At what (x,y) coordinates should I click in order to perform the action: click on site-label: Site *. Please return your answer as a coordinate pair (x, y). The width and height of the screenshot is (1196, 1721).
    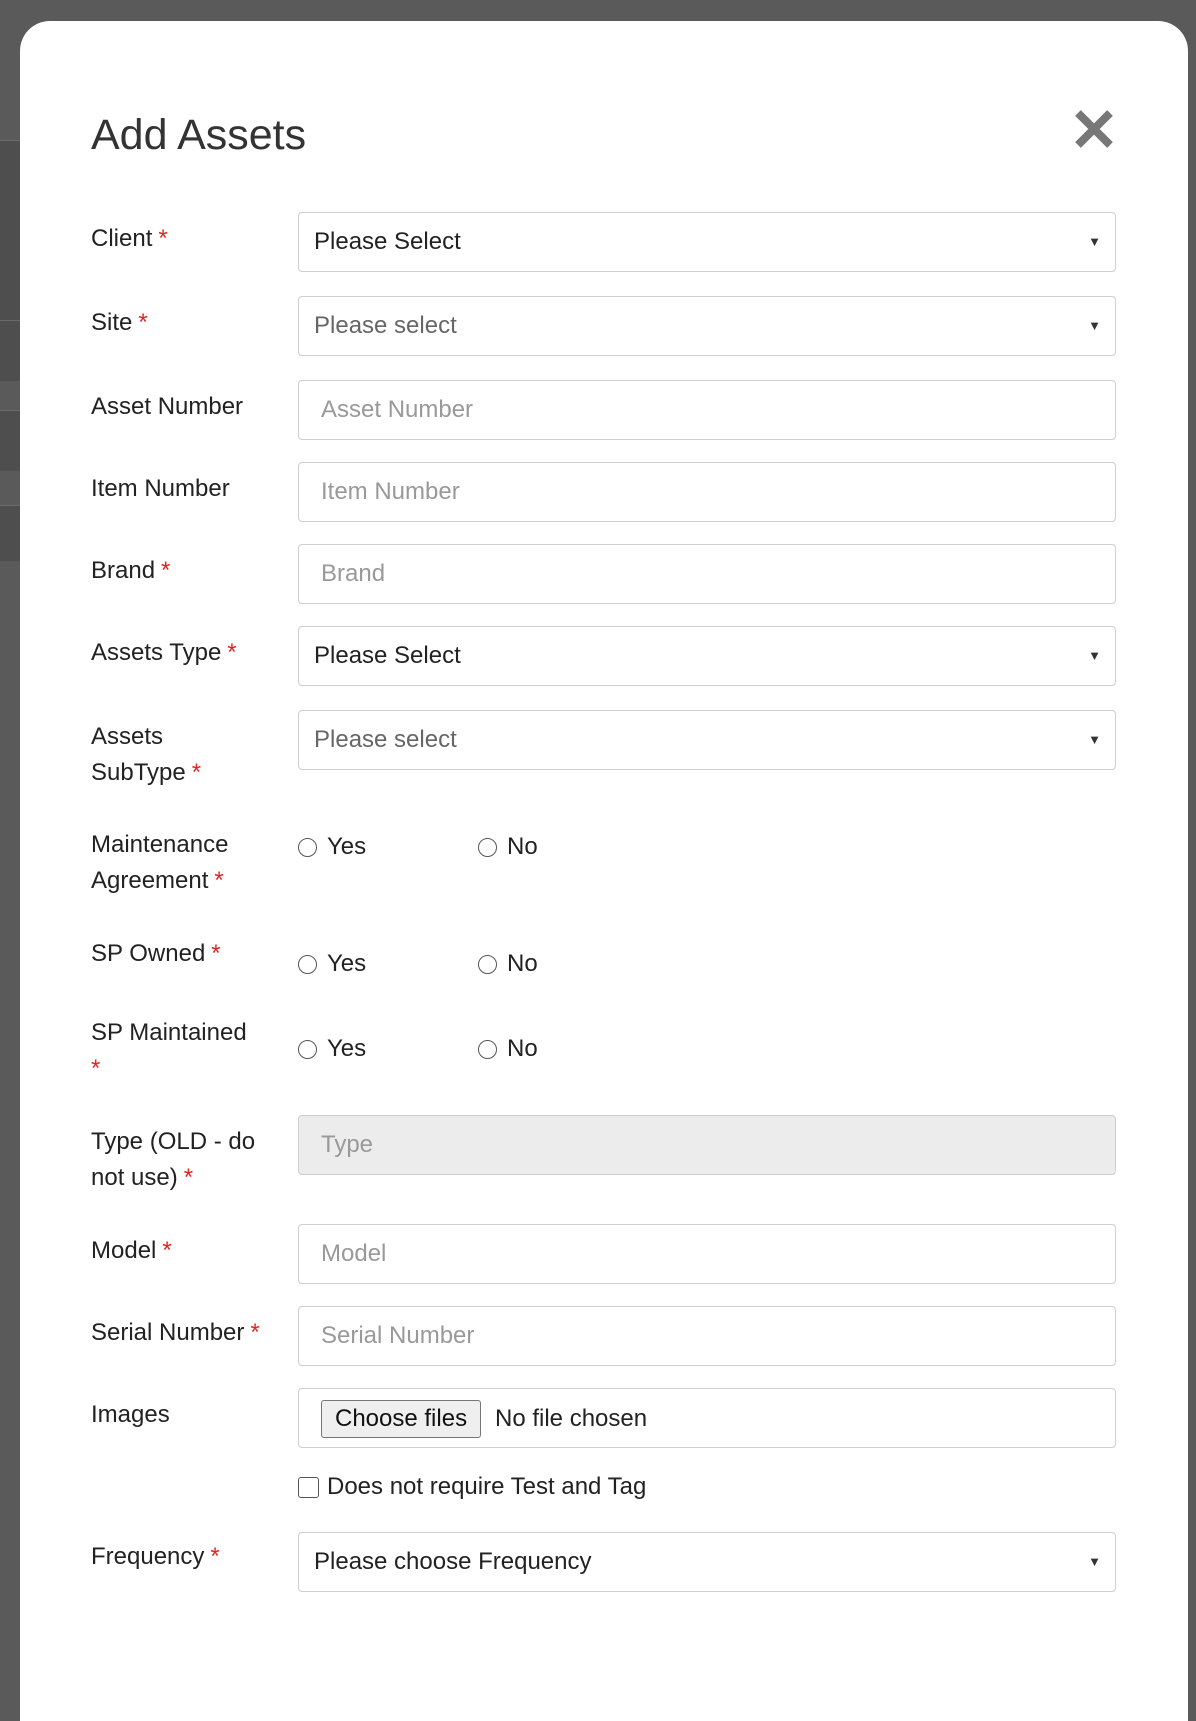
    Looking at the image, I should click on (119, 322).